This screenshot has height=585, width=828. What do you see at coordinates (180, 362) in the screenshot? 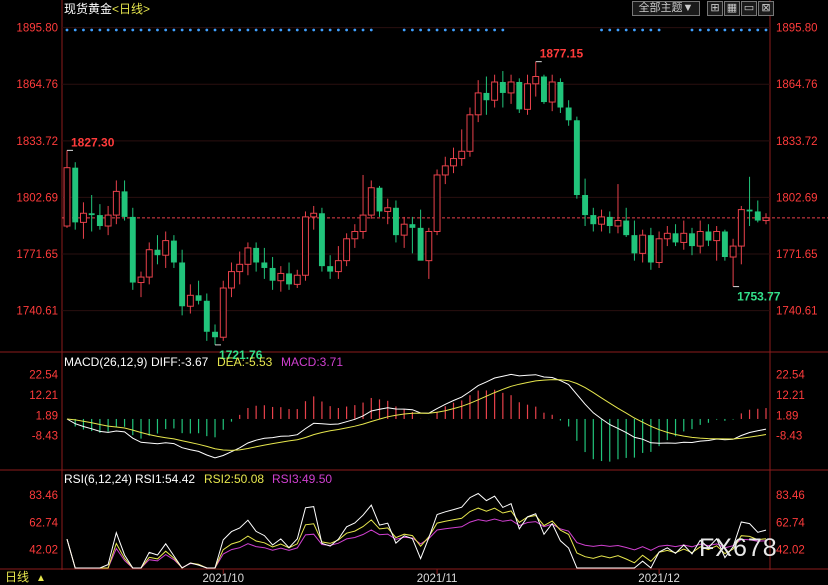
I see `macd-dif-value: DIFF:-3.67` at bounding box center [180, 362].